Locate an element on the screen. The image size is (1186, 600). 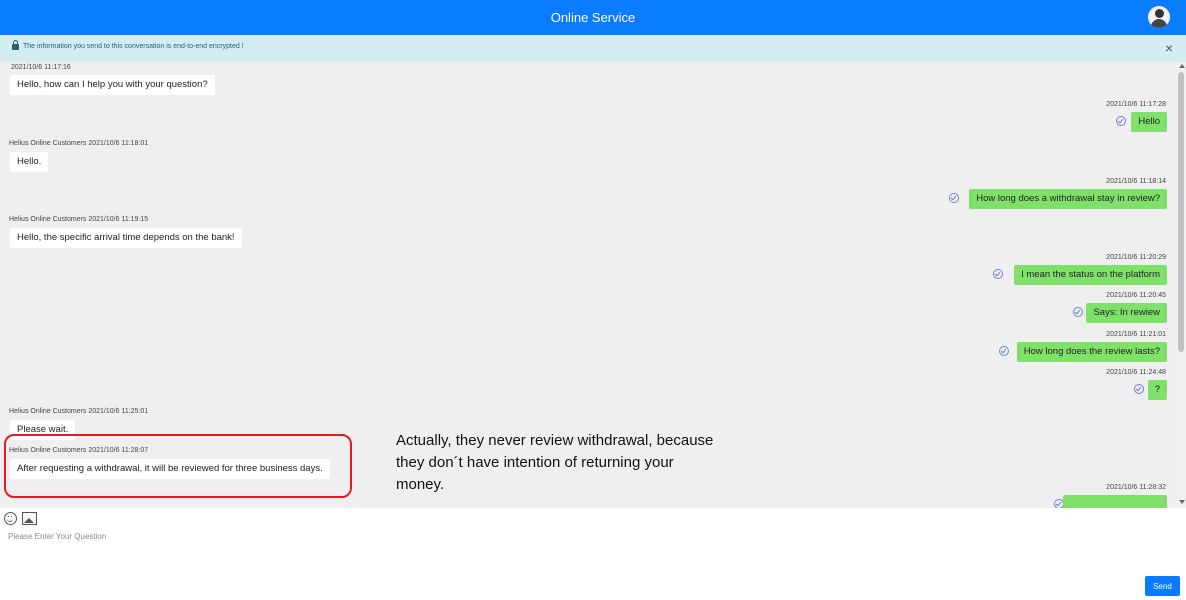
message-meta: 2021/10/6 11:17:28 is located at coordinates (1136, 104).